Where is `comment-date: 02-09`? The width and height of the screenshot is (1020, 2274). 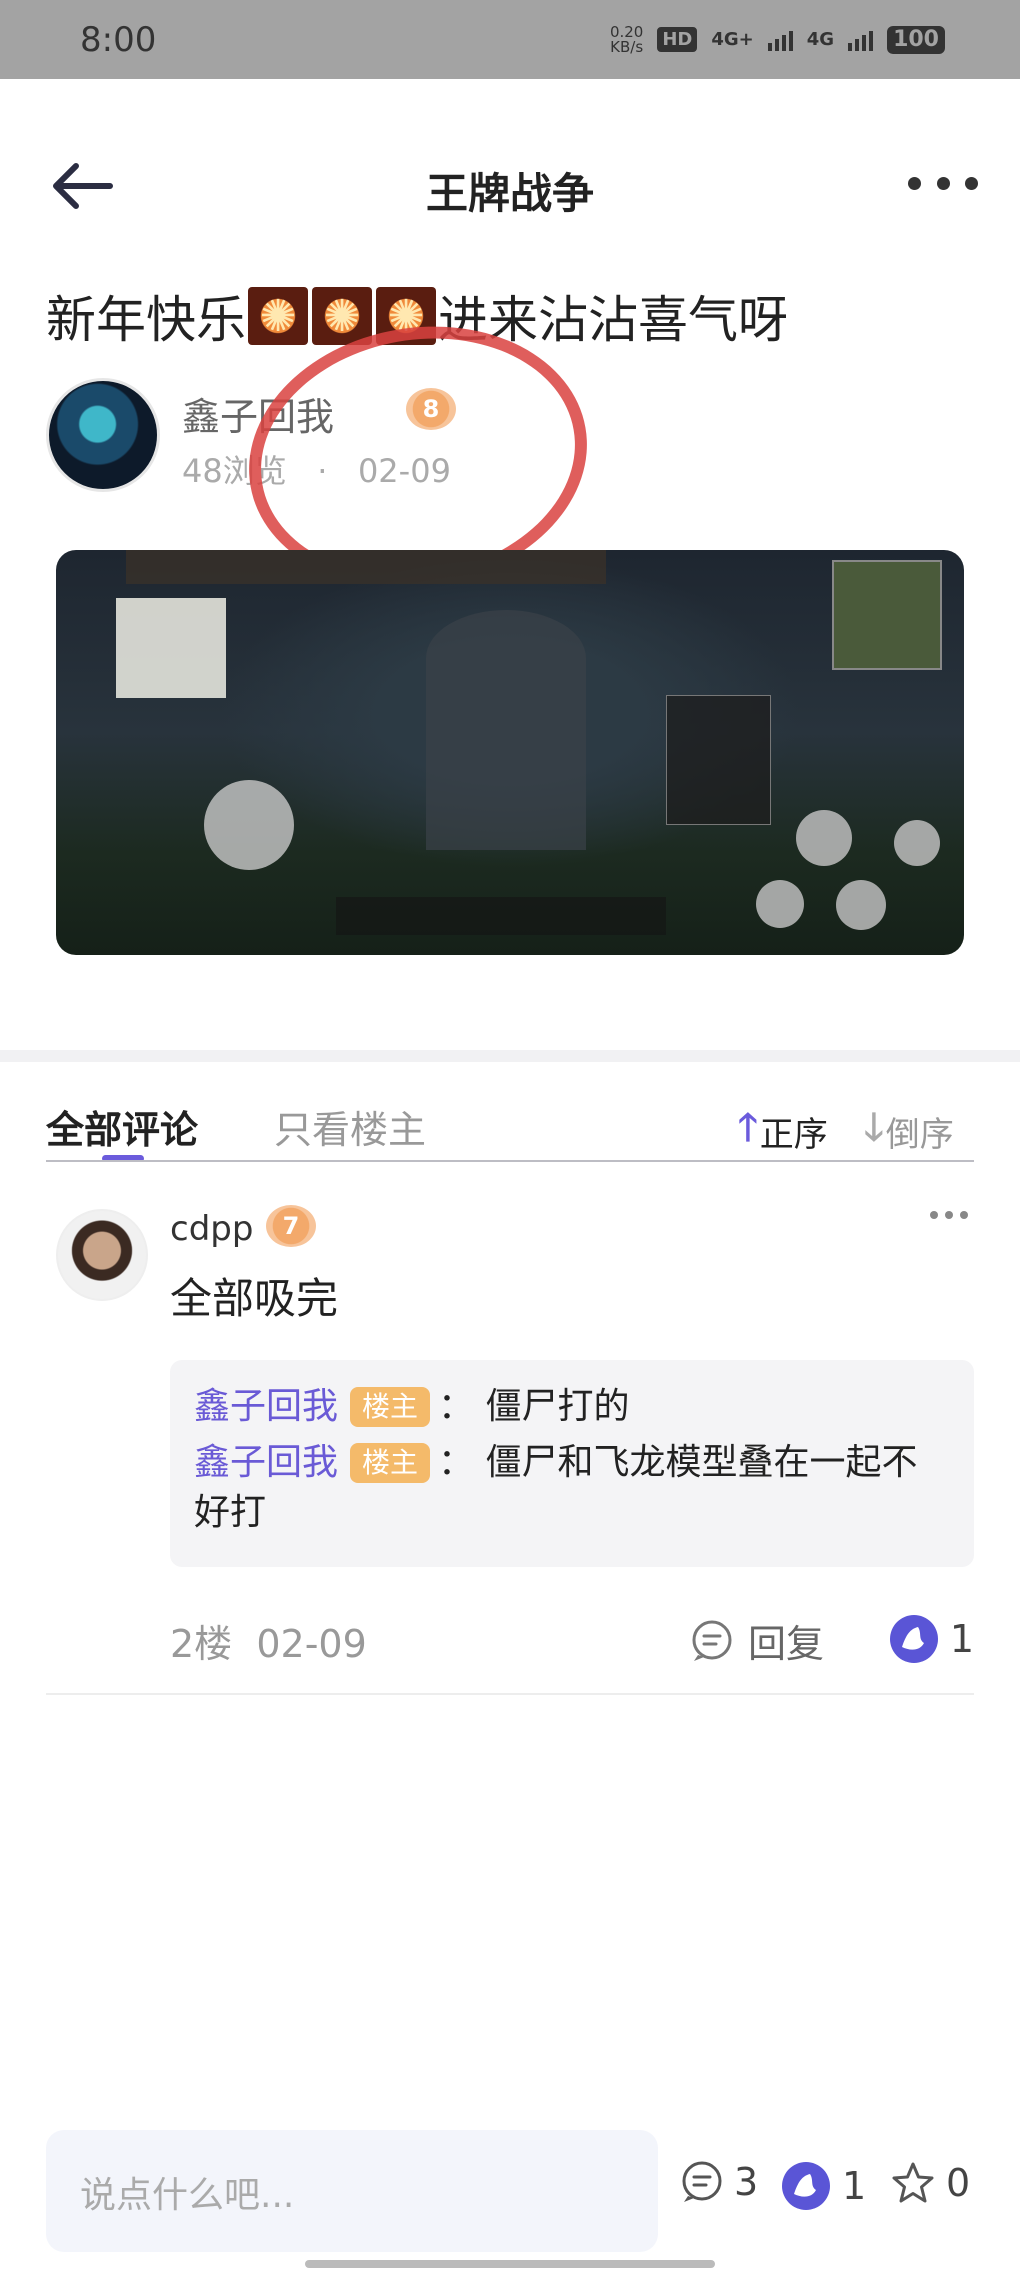 comment-date: 02-09 is located at coordinates (311, 1644).